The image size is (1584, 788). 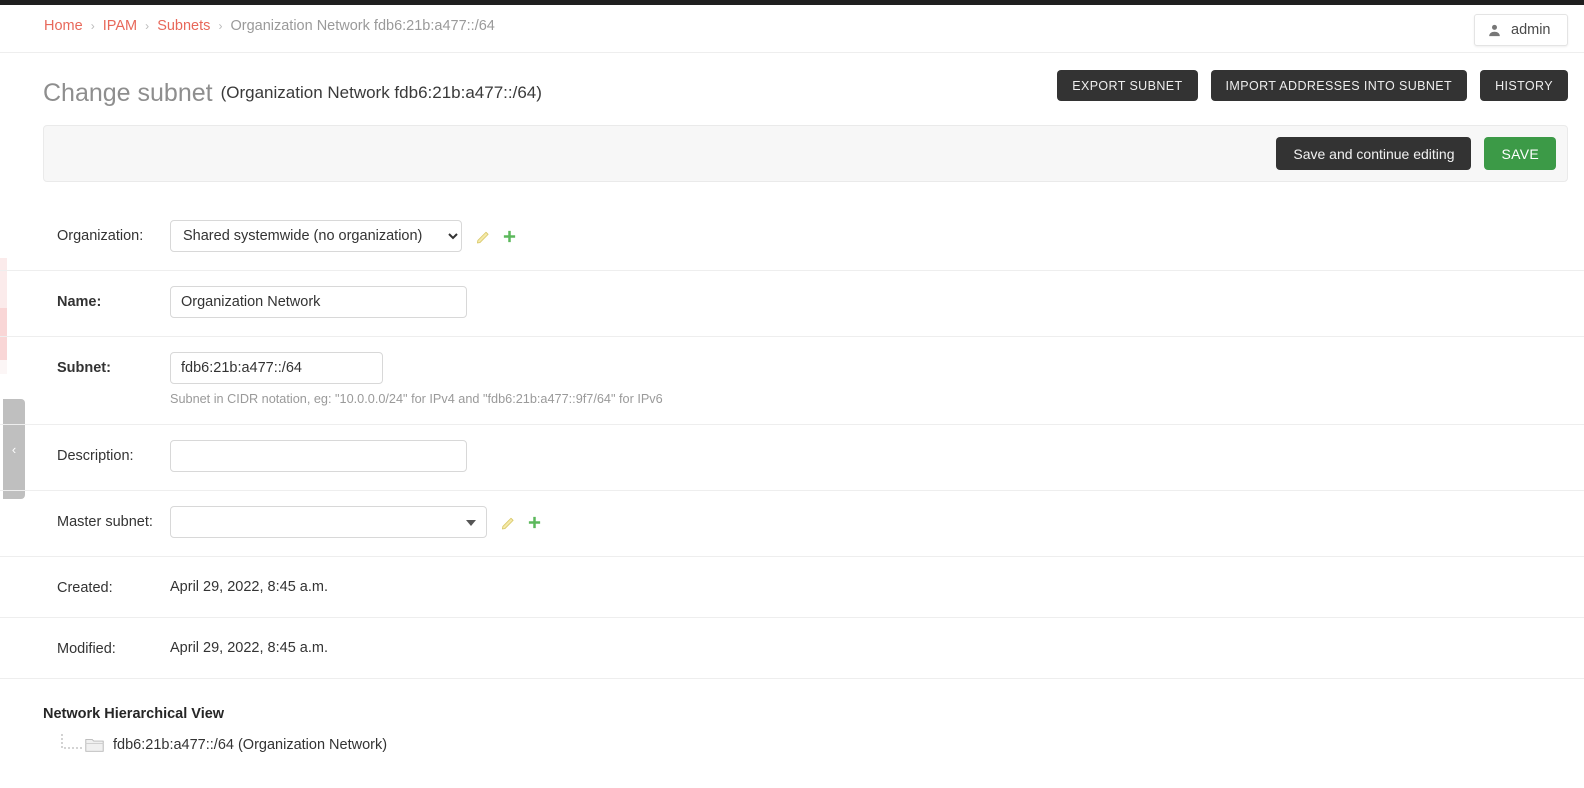 I want to click on organization-edit-button, so click(x=483, y=236).